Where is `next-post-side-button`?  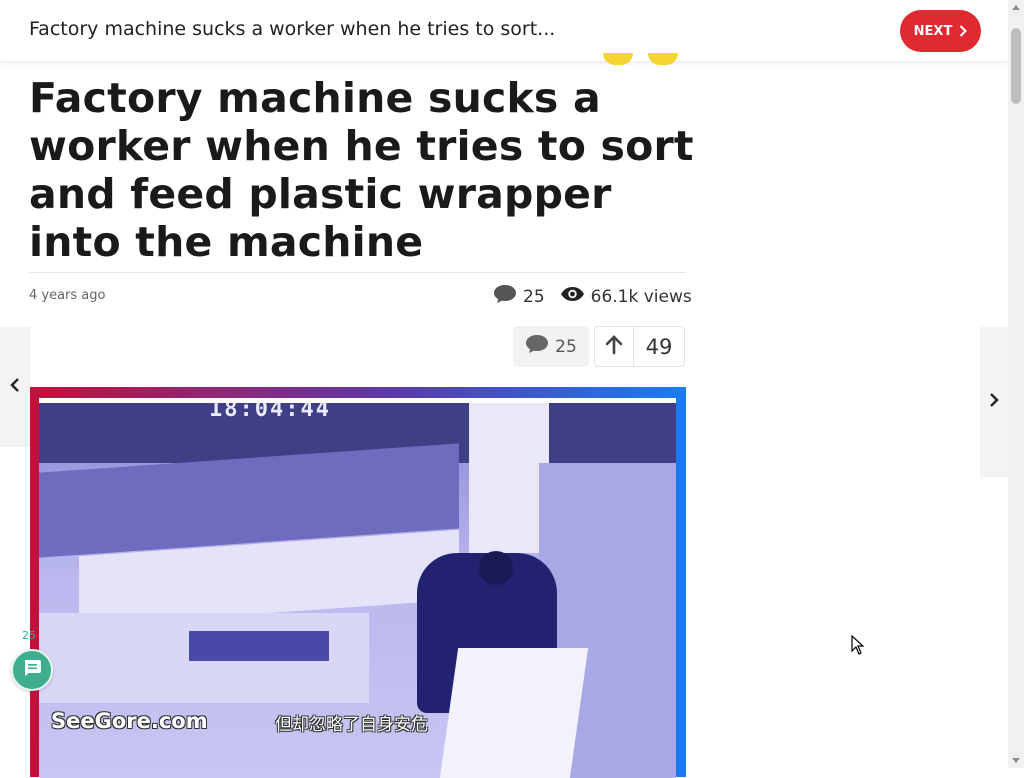 next-post-side-button is located at coordinates (994, 402).